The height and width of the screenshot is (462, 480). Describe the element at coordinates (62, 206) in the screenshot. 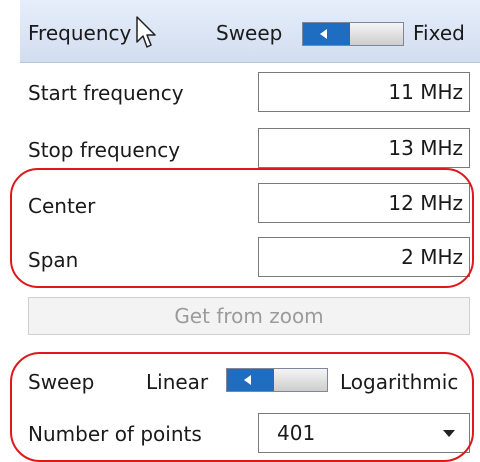

I see `center-label: Center` at that location.